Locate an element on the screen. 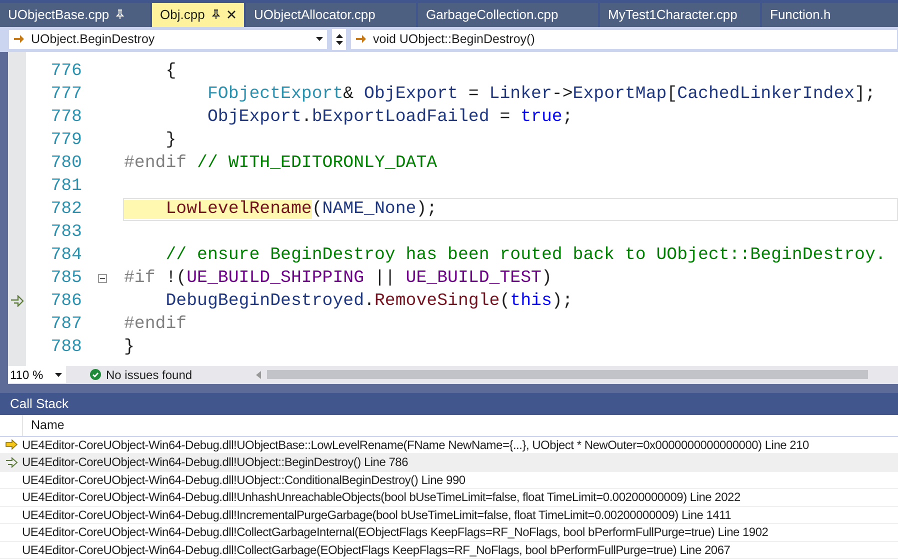 Image resolution: width=898 pixels, height=559 pixels. code-line: ObjExport.bExportLoadFailed = true; is located at coordinates (390, 117).